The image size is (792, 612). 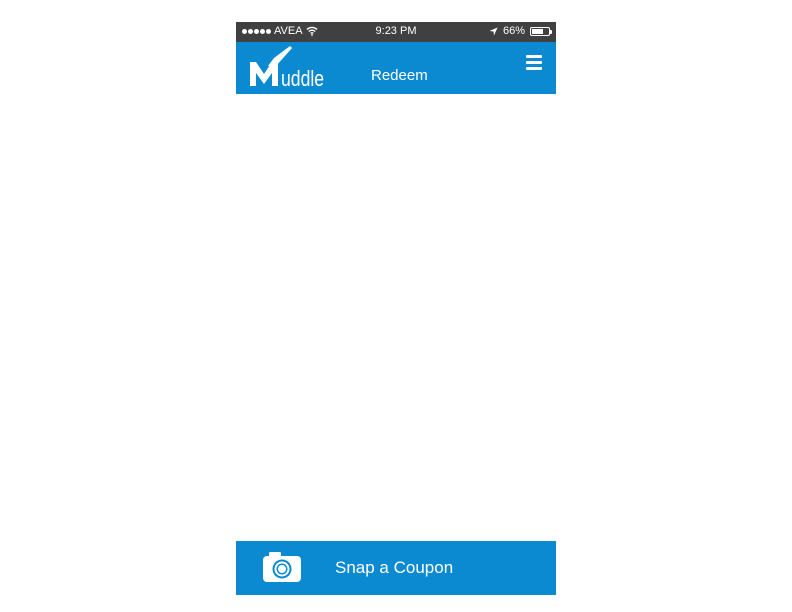 I want to click on snap-coupon-label: Snap a Coupon, so click(x=394, y=567).